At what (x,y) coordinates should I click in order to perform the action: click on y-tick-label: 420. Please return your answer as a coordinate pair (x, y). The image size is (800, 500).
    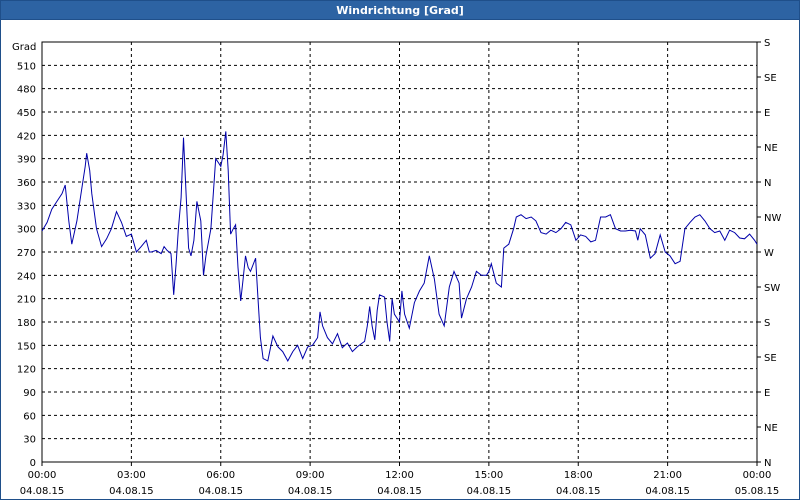
    Looking at the image, I should click on (26, 136).